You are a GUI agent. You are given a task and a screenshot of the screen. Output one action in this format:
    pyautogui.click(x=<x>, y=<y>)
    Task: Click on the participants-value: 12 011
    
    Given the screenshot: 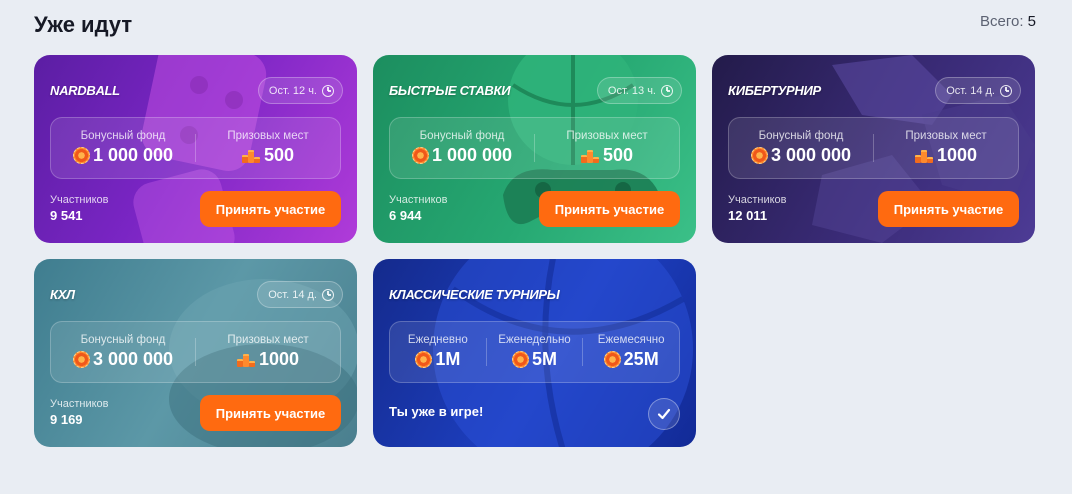 What is the action you would take?
    pyautogui.click(x=748, y=215)
    